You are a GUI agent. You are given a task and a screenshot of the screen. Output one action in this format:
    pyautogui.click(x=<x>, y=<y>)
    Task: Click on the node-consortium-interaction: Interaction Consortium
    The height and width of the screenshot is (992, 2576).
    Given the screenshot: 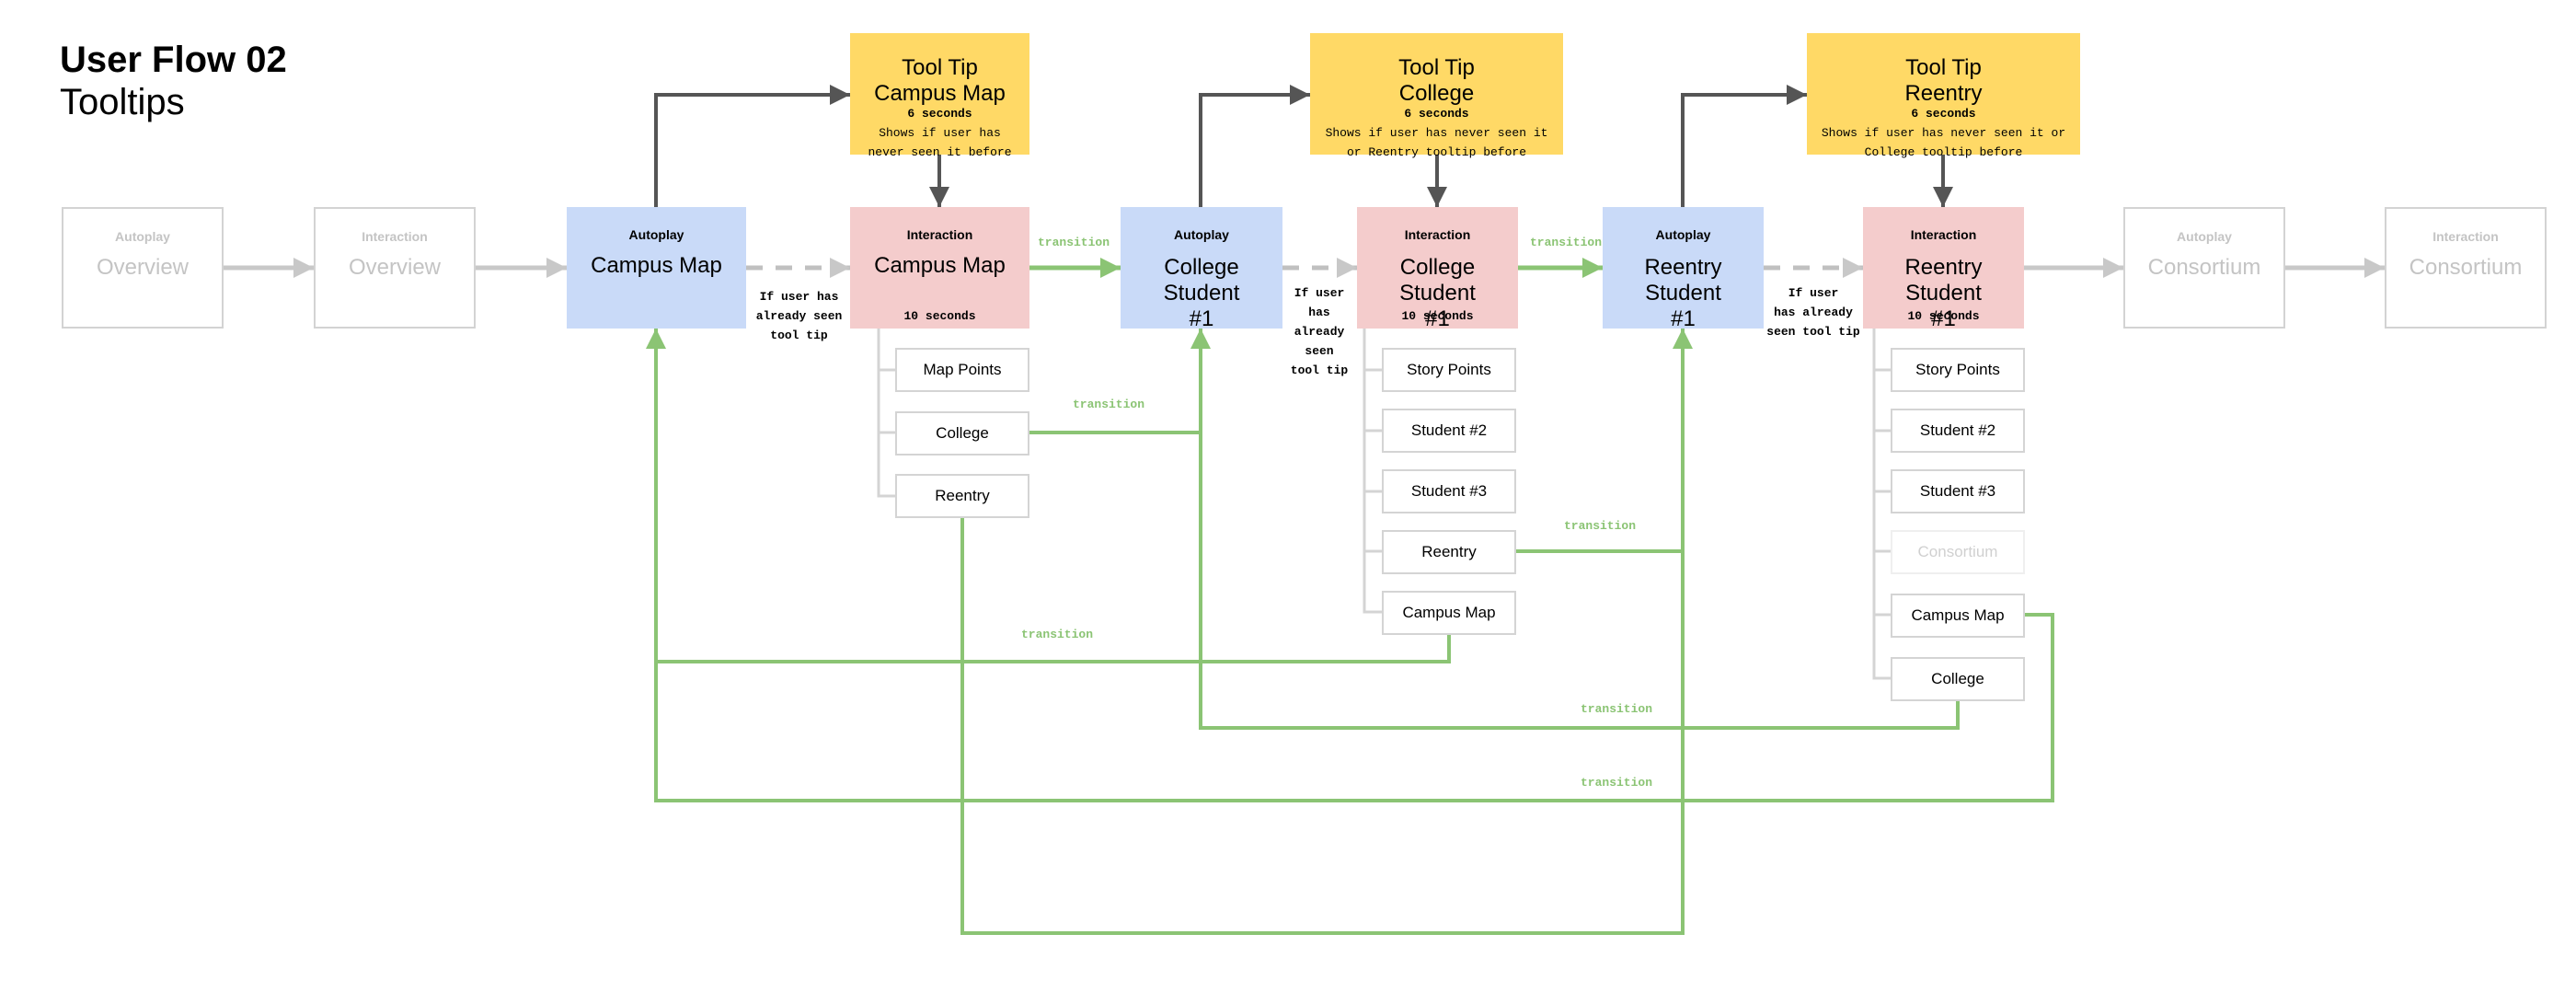 What is the action you would take?
    pyautogui.click(x=2466, y=268)
    